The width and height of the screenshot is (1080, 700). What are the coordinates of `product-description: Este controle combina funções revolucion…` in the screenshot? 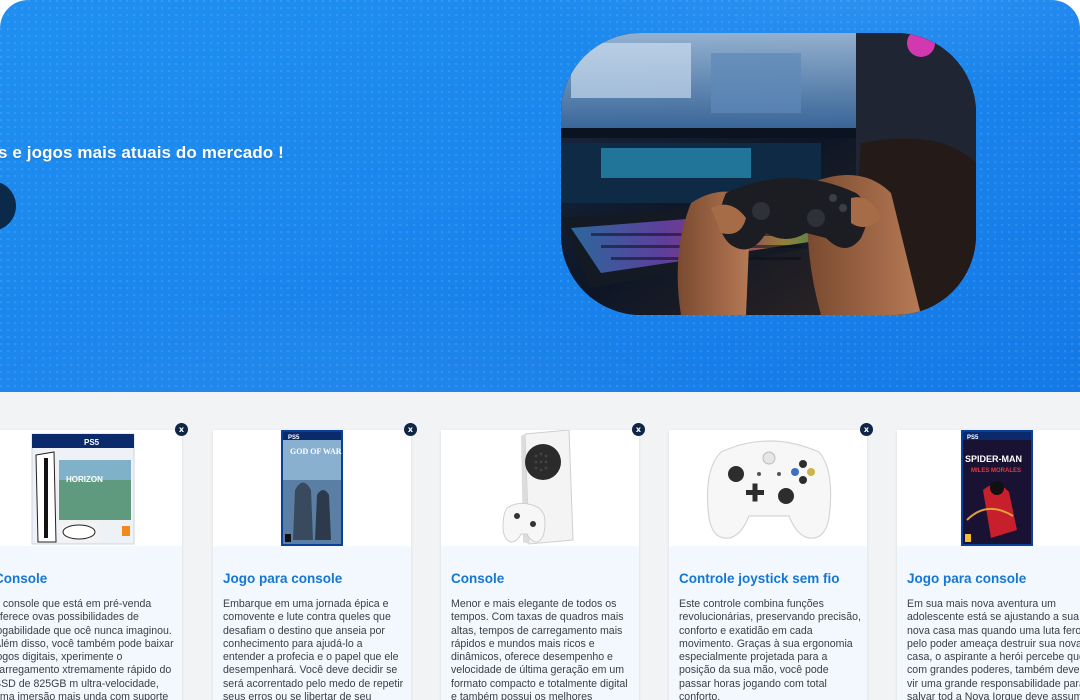 It's located at (770, 649).